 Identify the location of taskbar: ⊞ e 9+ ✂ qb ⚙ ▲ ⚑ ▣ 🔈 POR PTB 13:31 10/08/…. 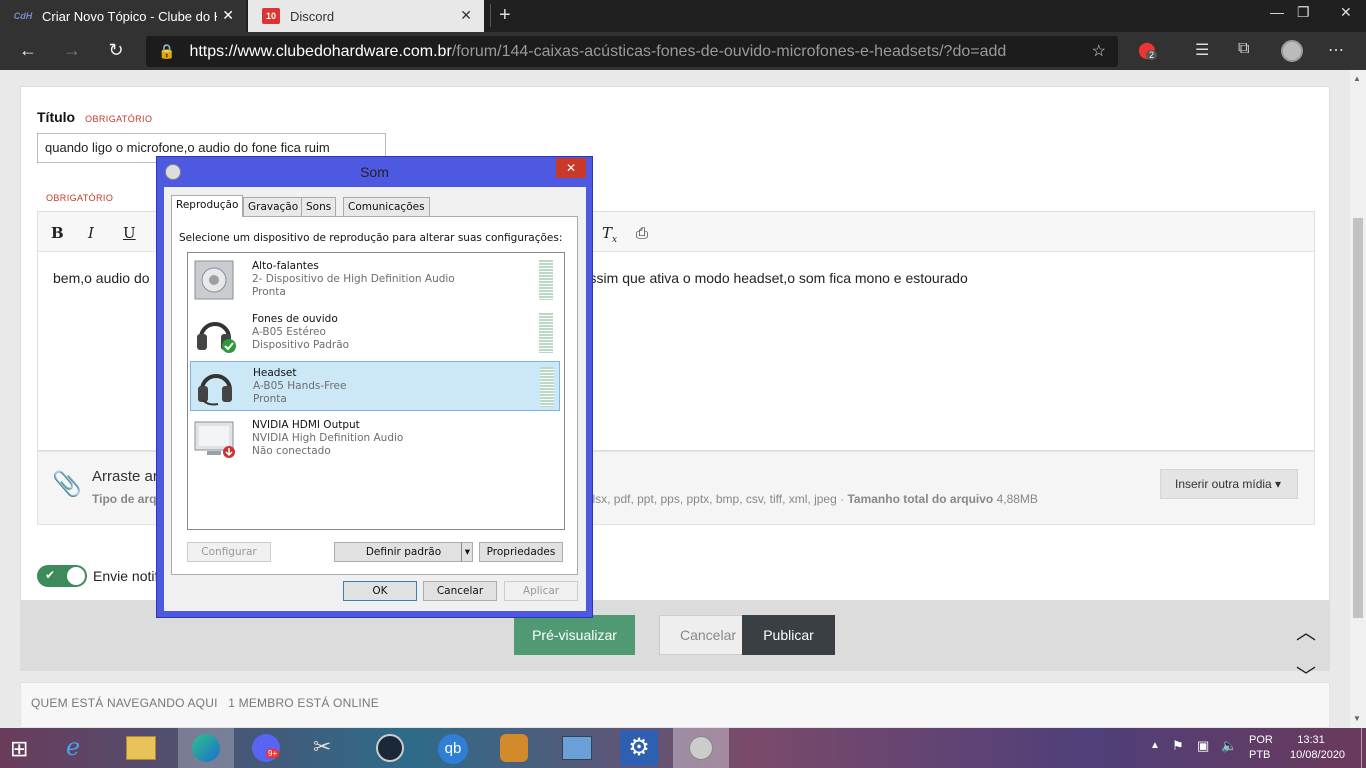
(683, 748).